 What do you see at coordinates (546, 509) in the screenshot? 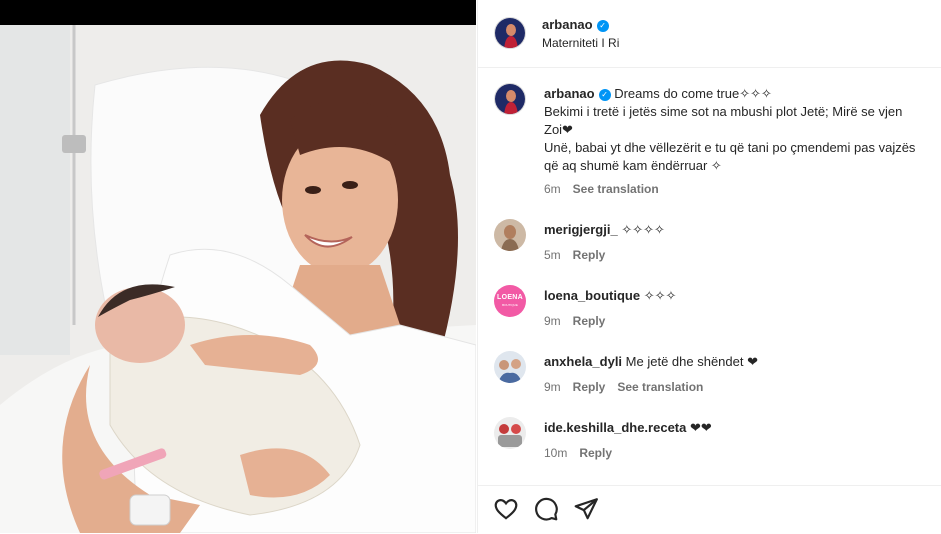
I see `comment-icon` at bounding box center [546, 509].